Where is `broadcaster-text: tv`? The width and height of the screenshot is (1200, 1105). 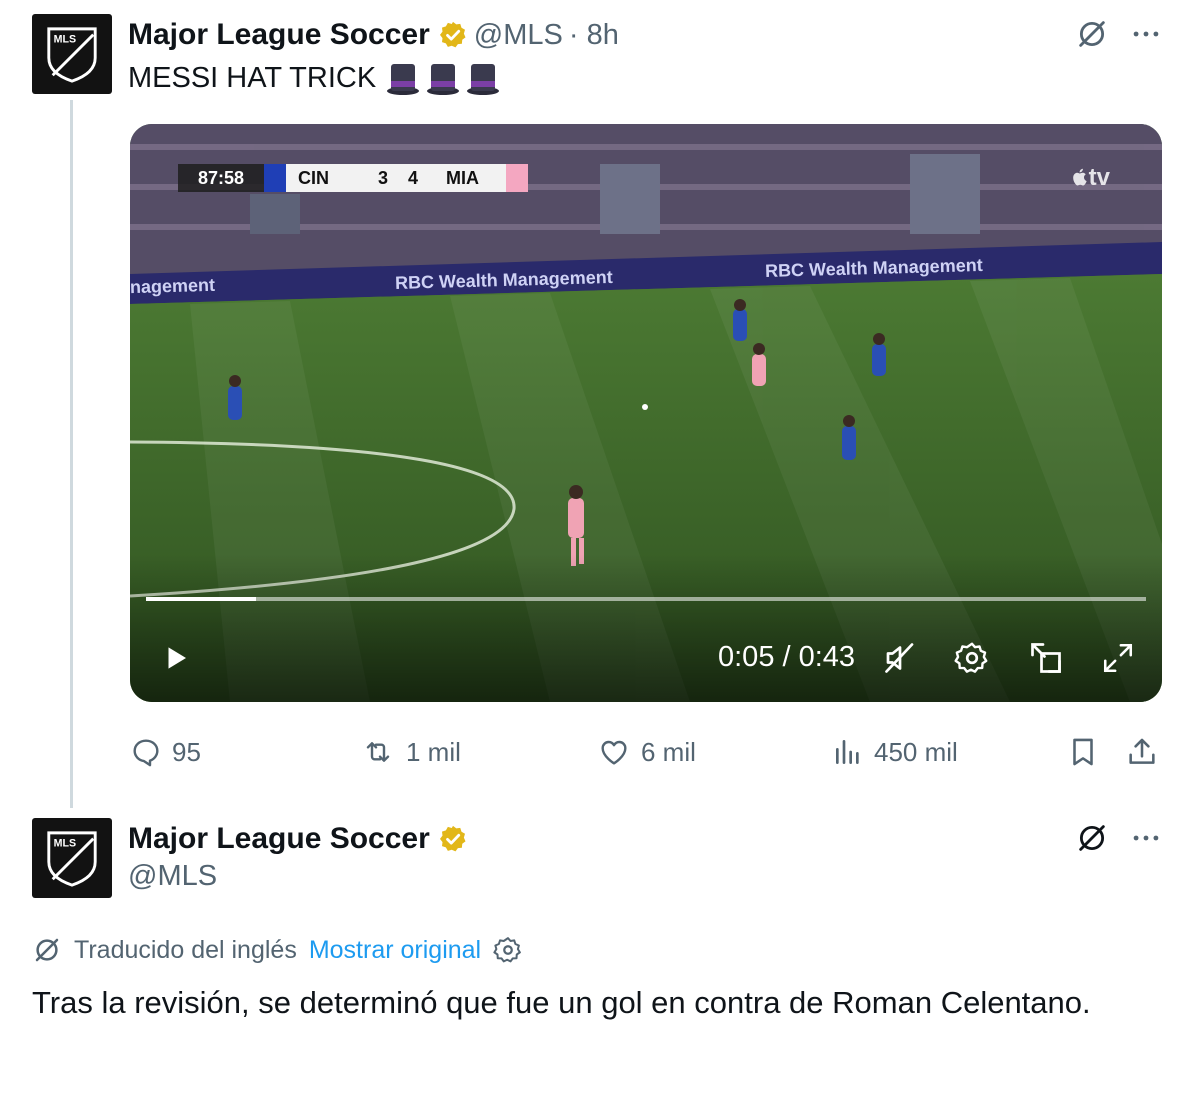 broadcaster-text: tv is located at coordinates (1099, 177).